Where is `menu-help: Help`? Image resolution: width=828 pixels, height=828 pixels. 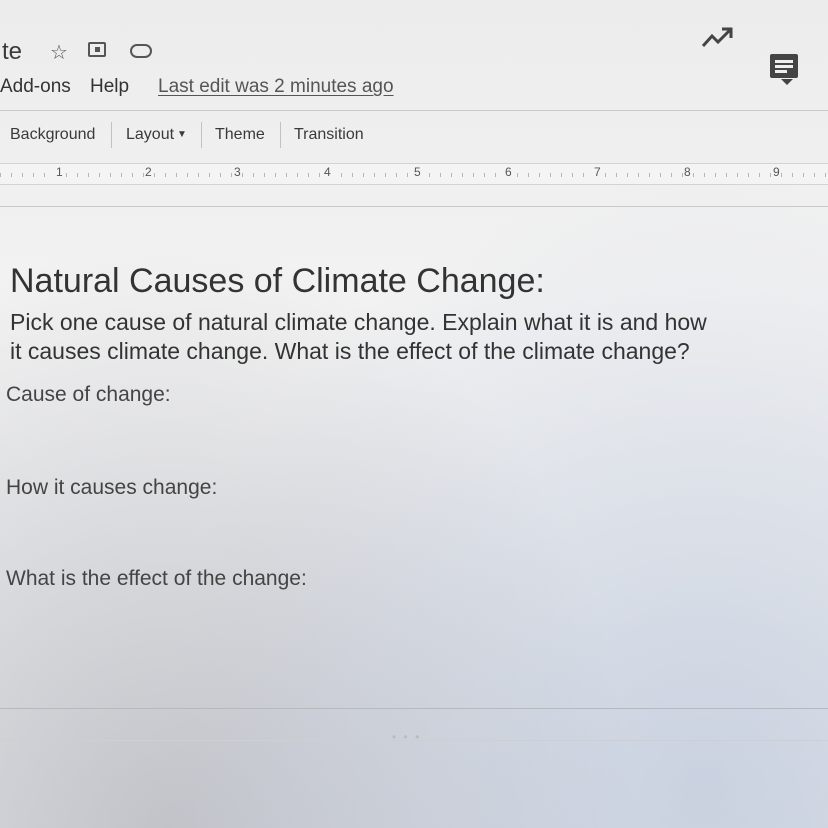
menu-help: Help is located at coordinates (109, 87).